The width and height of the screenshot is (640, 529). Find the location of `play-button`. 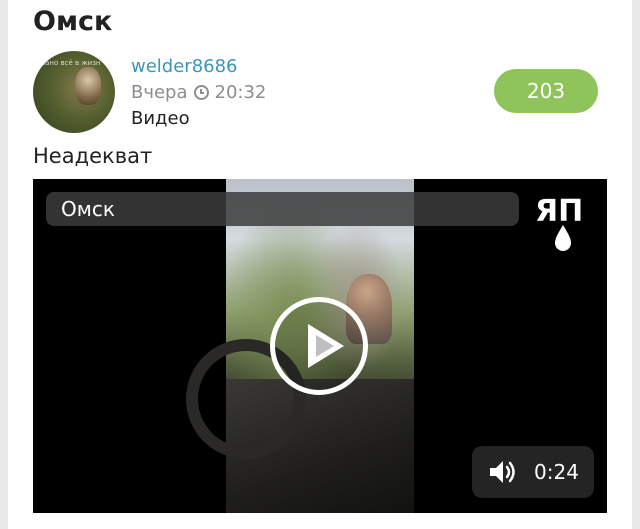

play-button is located at coordinates (319, 346).